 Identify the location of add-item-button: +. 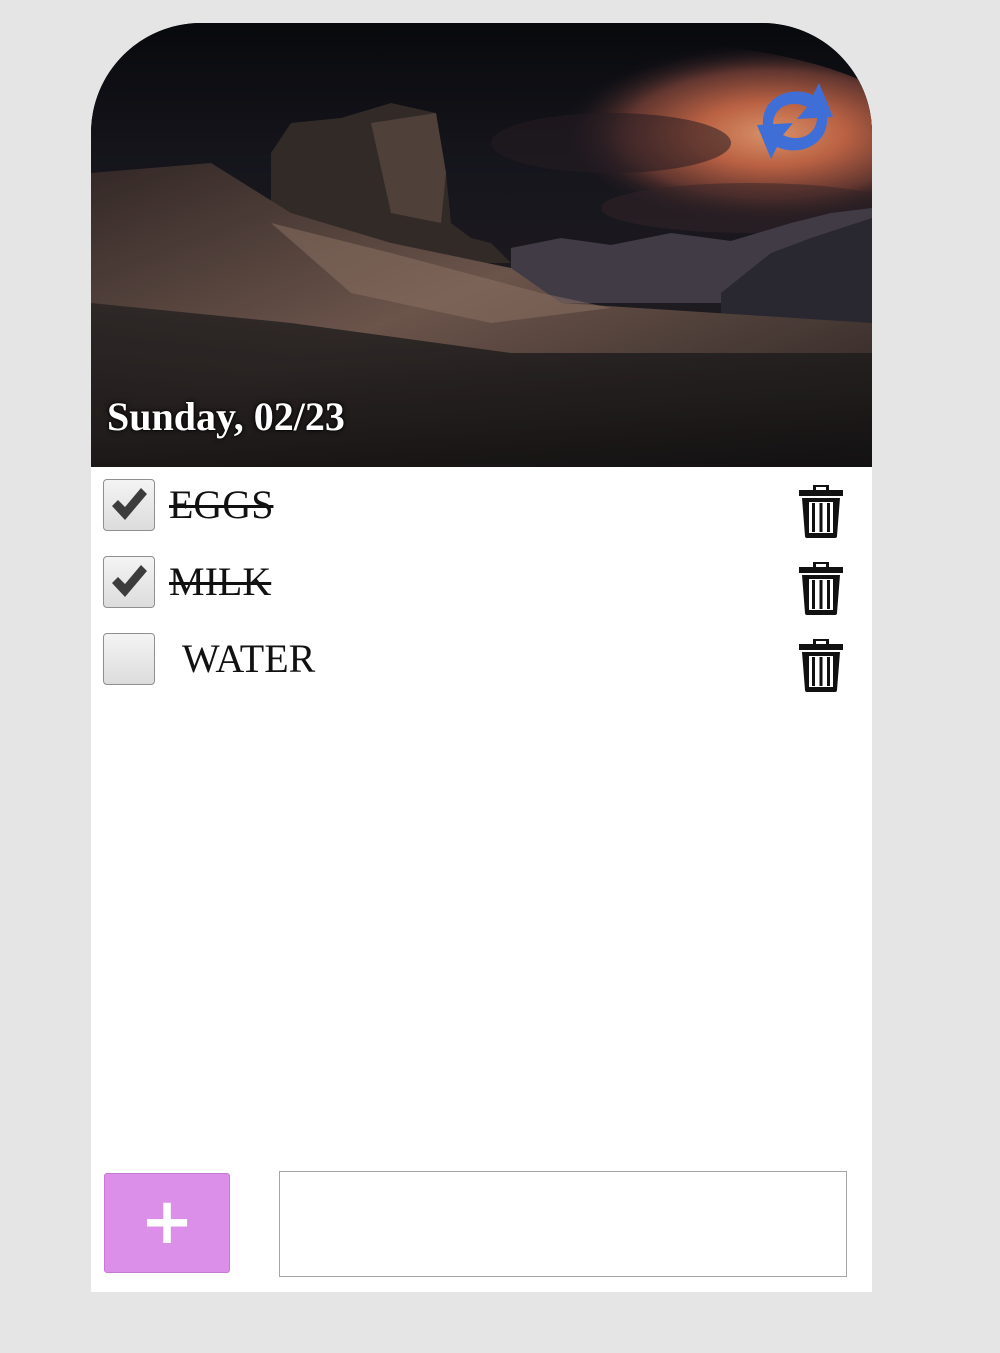
(167, 1223).